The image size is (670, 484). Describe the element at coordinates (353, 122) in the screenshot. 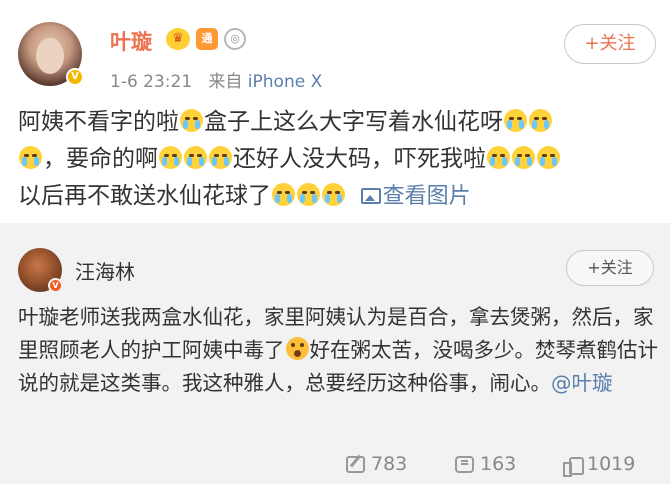

I see `post-text-segment: 盒子上这么大字写着水仙花呀` at that location.